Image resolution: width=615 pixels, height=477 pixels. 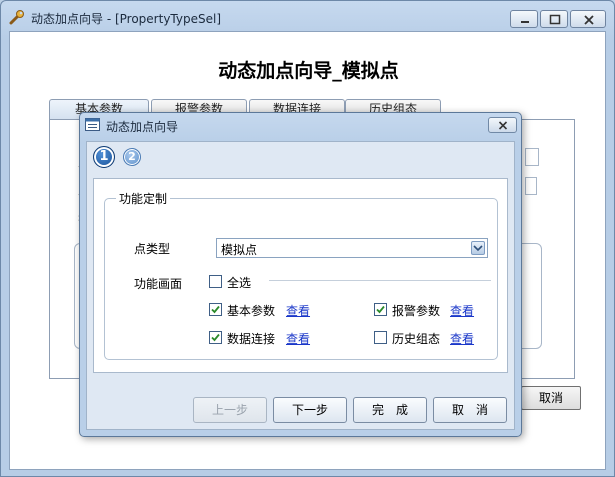 What do you see at coordinates (93, 125) in the screenshot?
I see `window-icon` at bounding box center [93, 125].